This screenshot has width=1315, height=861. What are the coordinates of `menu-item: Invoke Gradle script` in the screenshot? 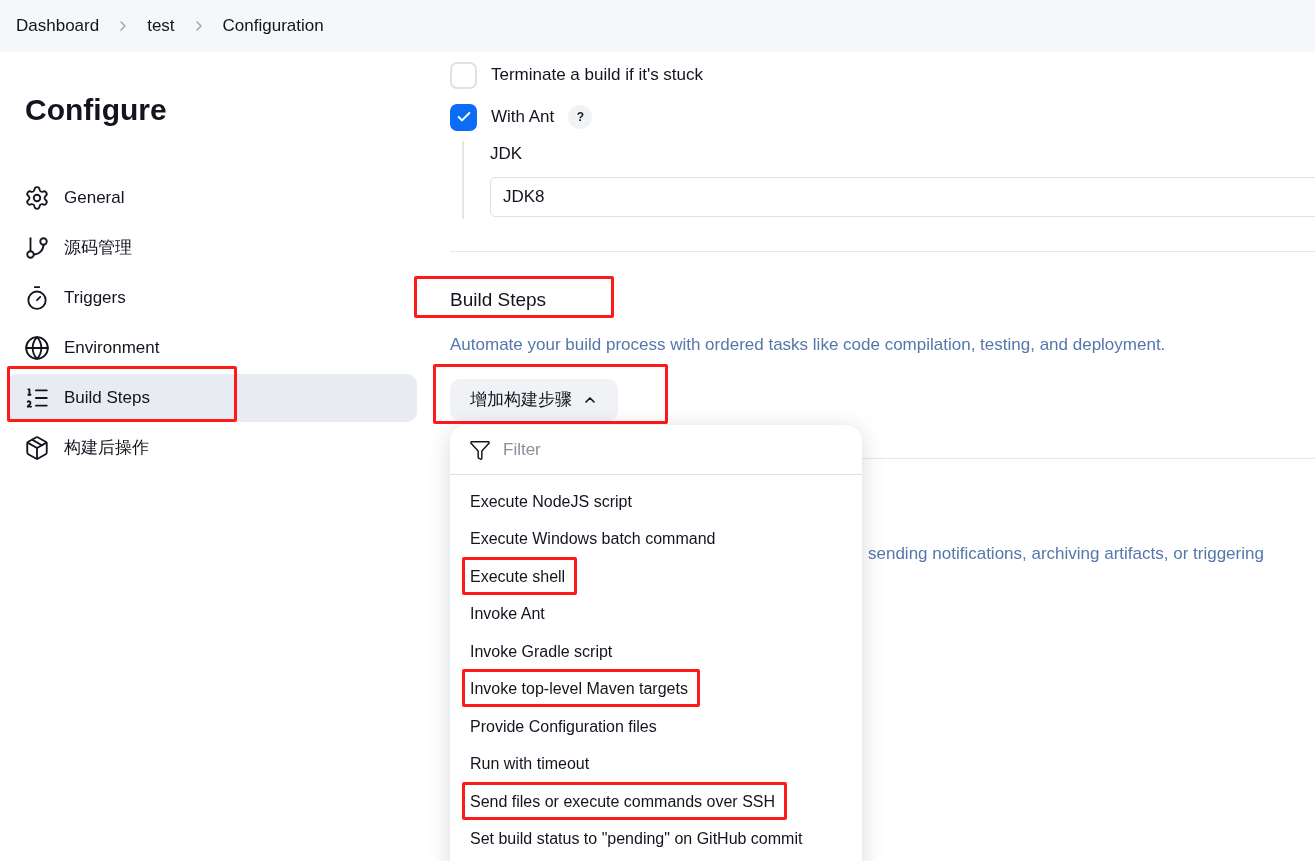 It's located at (541, 651).